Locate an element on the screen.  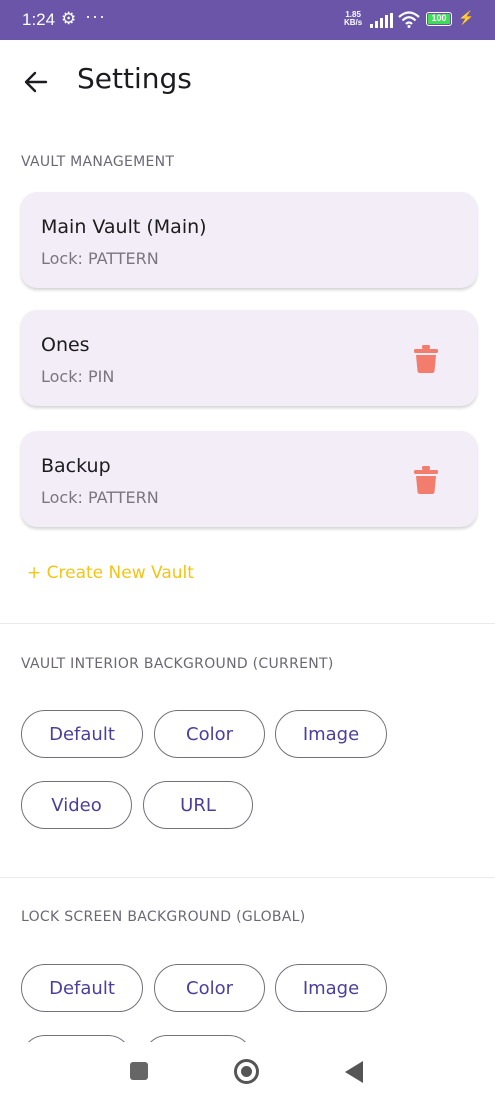
vault-management-label: VAULT MANAGEMENT is located at coordinates (98, 162).